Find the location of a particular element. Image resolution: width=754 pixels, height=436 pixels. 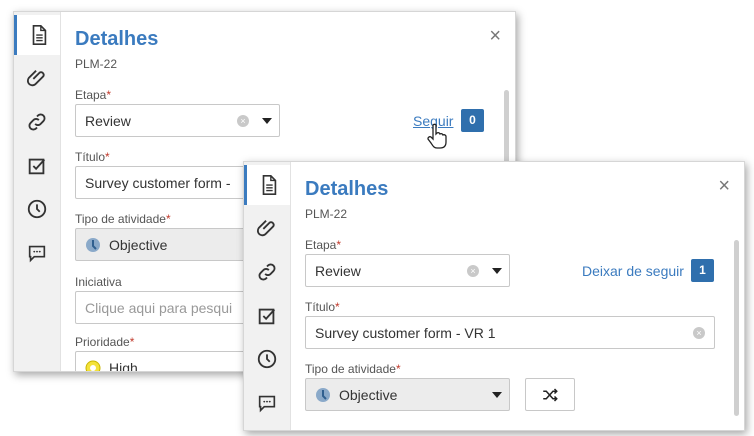

follower-count-badge: 0 is located at coordinates (472, 120).